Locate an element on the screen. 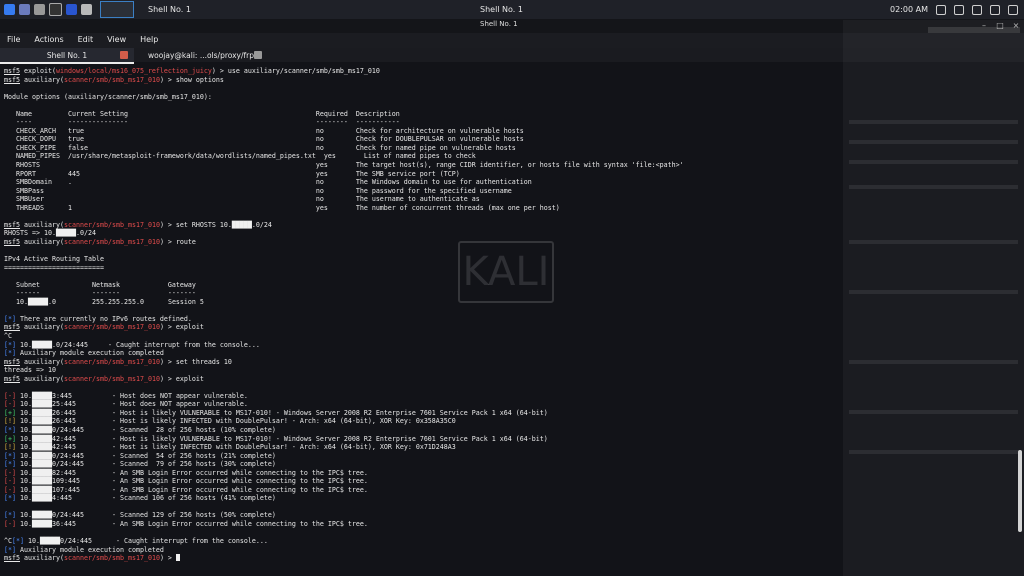  tab-shell-no-1: Shell No. 1 is located at coordinates (67, 56).